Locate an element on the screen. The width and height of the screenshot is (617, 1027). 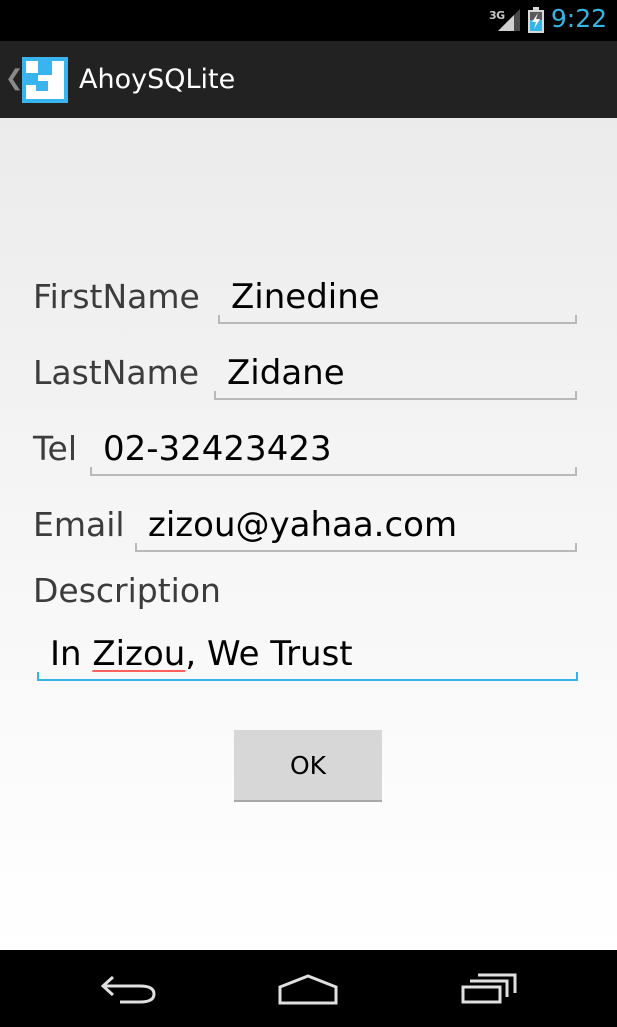
description-input: In Zizou, We Trust is located at coordinates (307, 656).